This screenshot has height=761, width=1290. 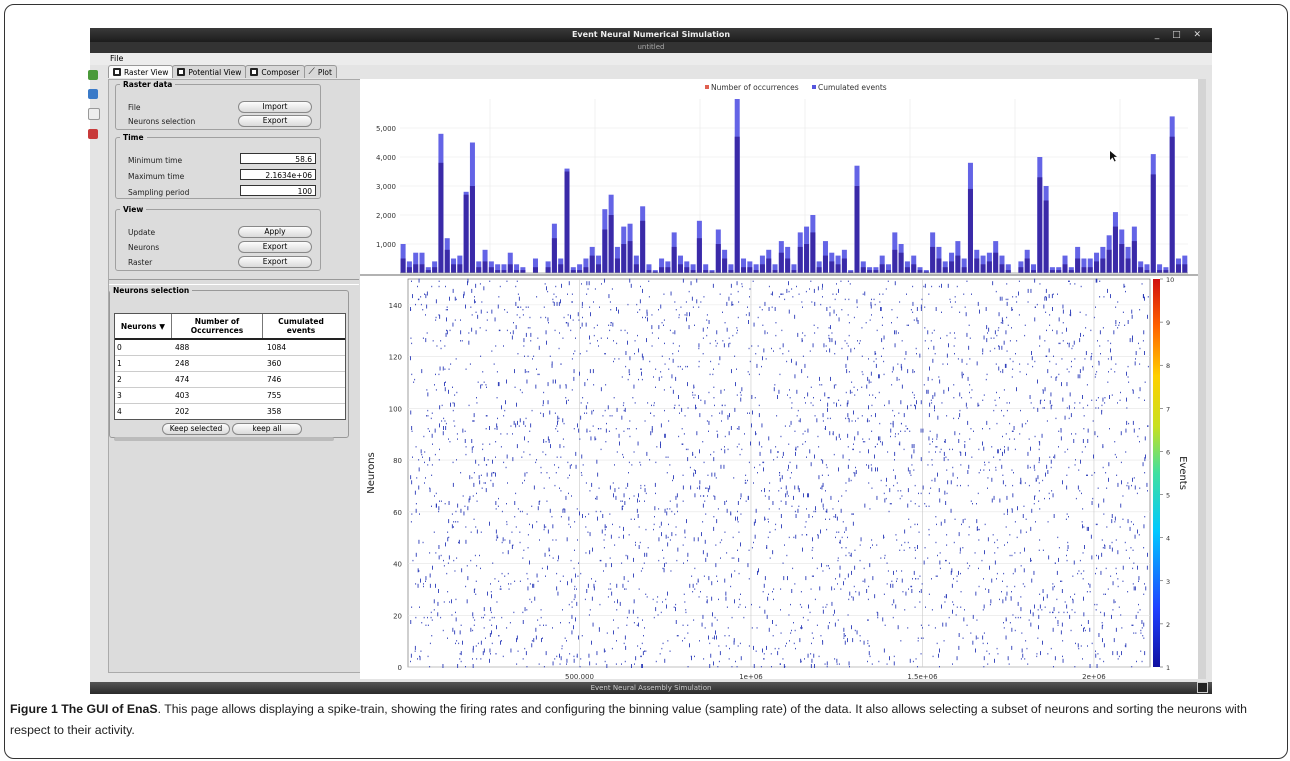 What do you see at coordinates (278, 190) in the screenshot?
I see `sampling-period-field: 100` at bounding box center [278, 190].